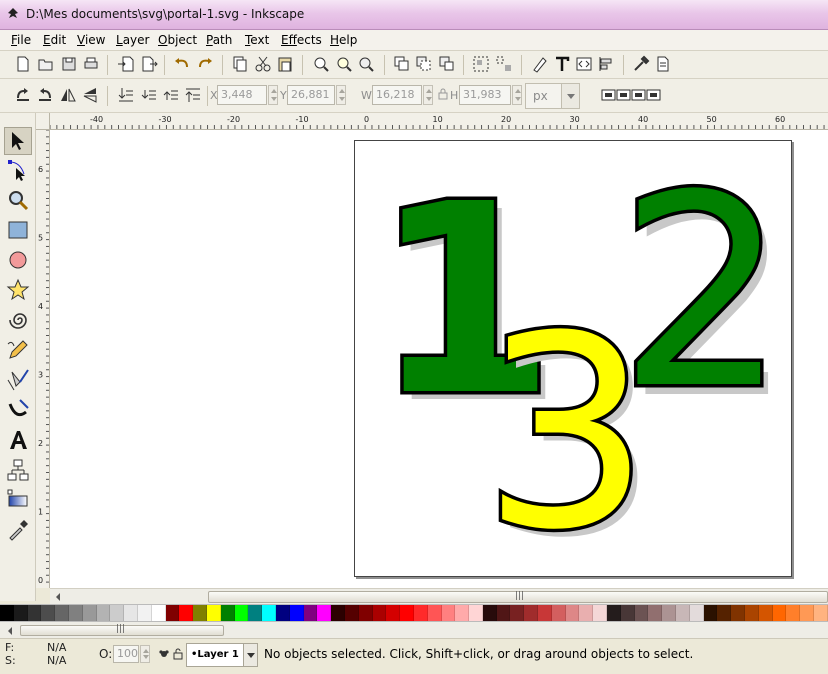  What do you see at coordinates (240, 64) in the screenshot?
I see `copy-icon` at bounding box center [240, 64].